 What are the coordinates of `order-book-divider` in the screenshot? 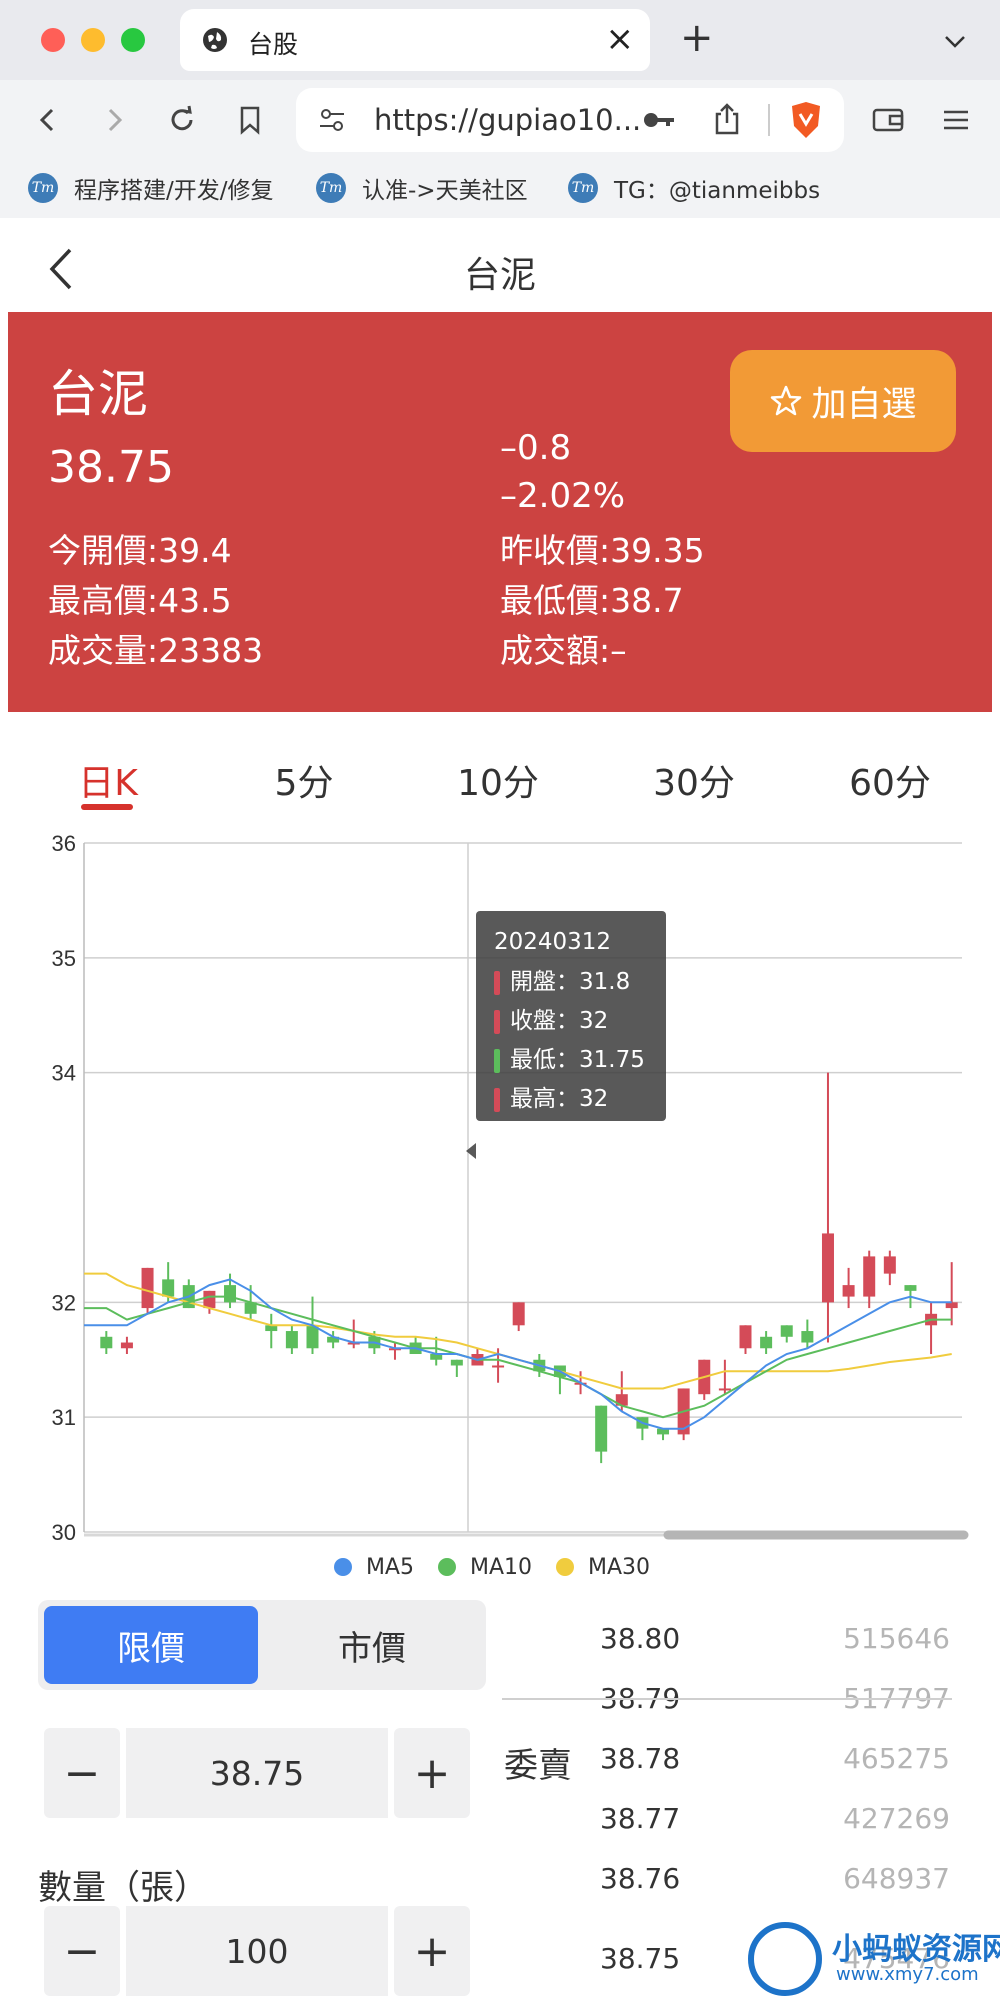 It's located at (727, 1699).